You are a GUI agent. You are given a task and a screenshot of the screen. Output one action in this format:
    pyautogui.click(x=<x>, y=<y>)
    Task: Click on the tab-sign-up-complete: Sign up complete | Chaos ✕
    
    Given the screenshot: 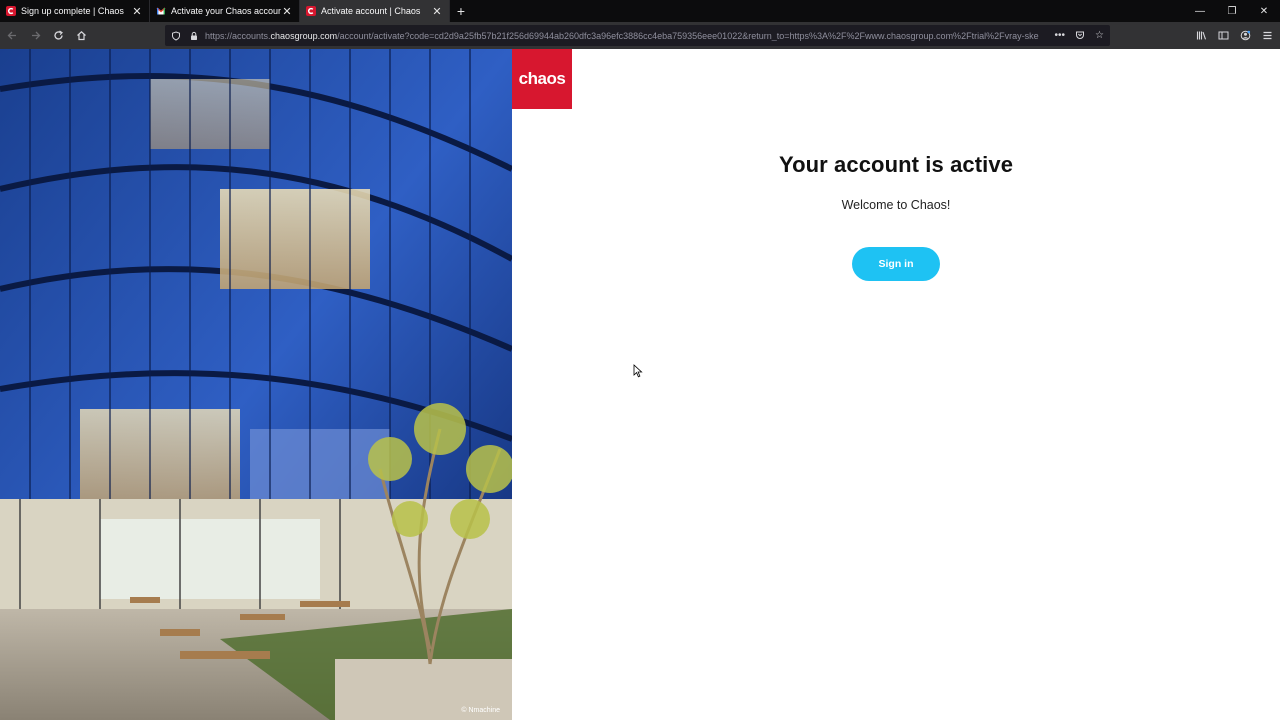 What is the action you would take?
    pyautogui.click(x=75, y=11)
    